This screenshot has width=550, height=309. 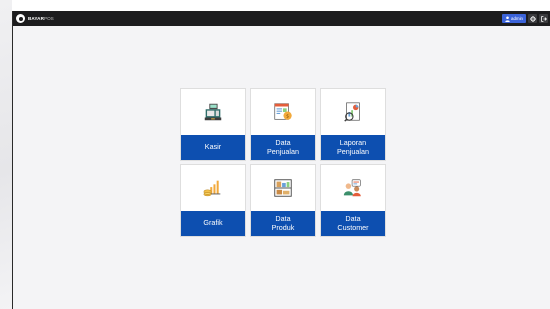 What do you see at coordinates (6, 154) in the screenshot?
I see `desktop-backdrop` at bounding box center [6, 154].